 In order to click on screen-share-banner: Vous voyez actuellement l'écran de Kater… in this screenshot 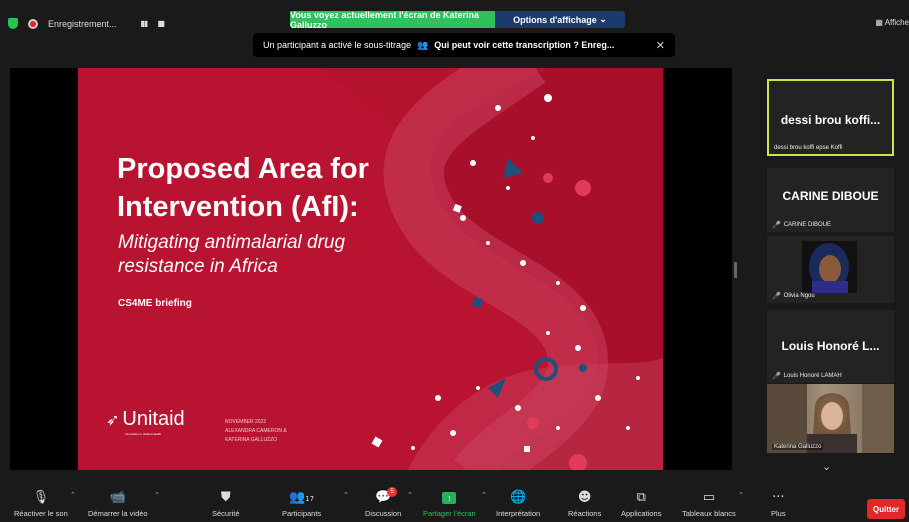, I will do `click(457, 20)`.